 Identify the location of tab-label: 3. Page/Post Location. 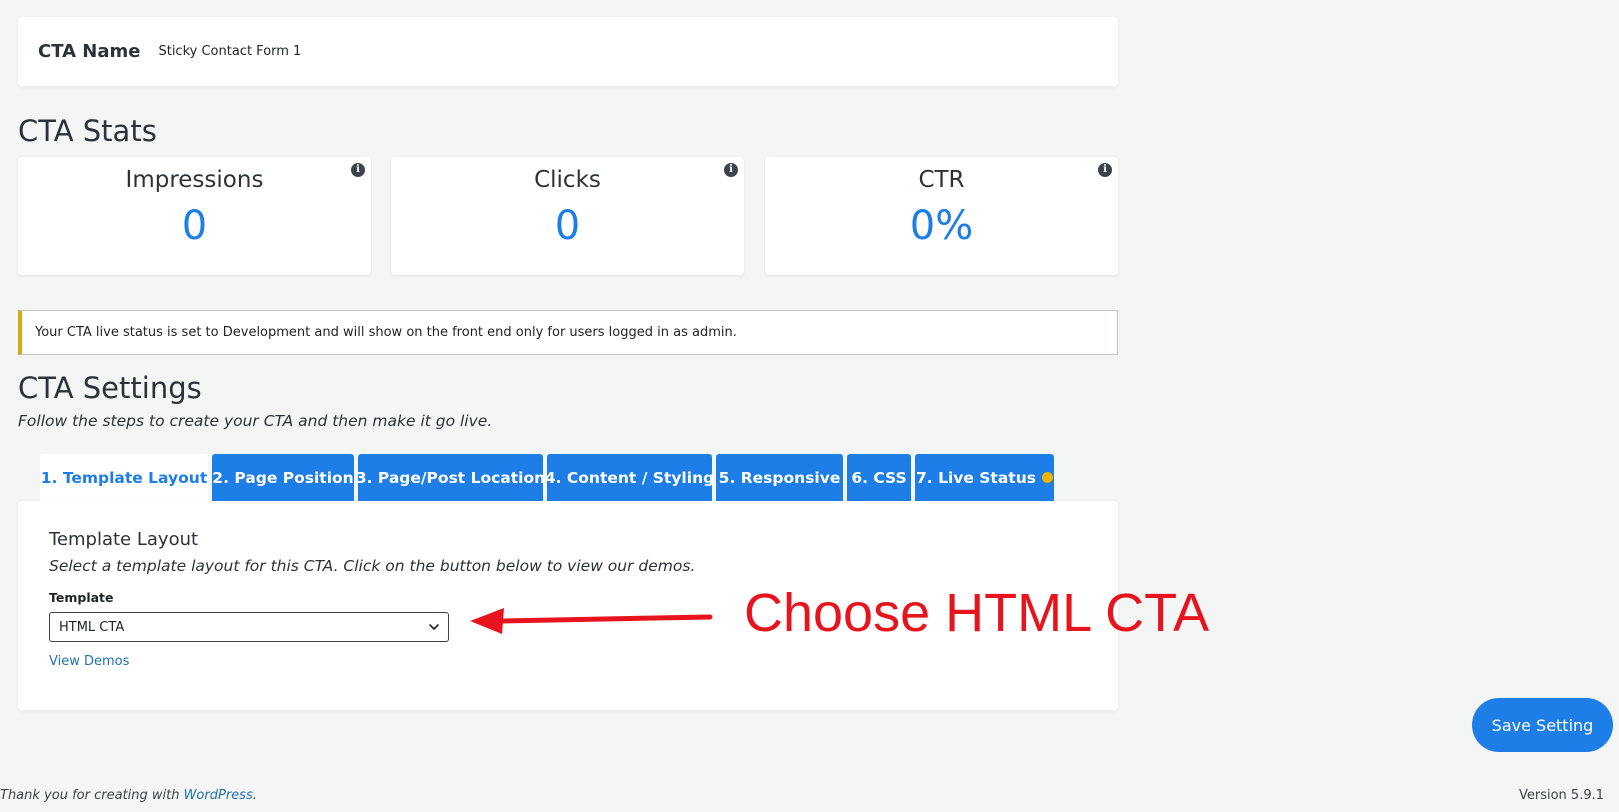
(450, 477).